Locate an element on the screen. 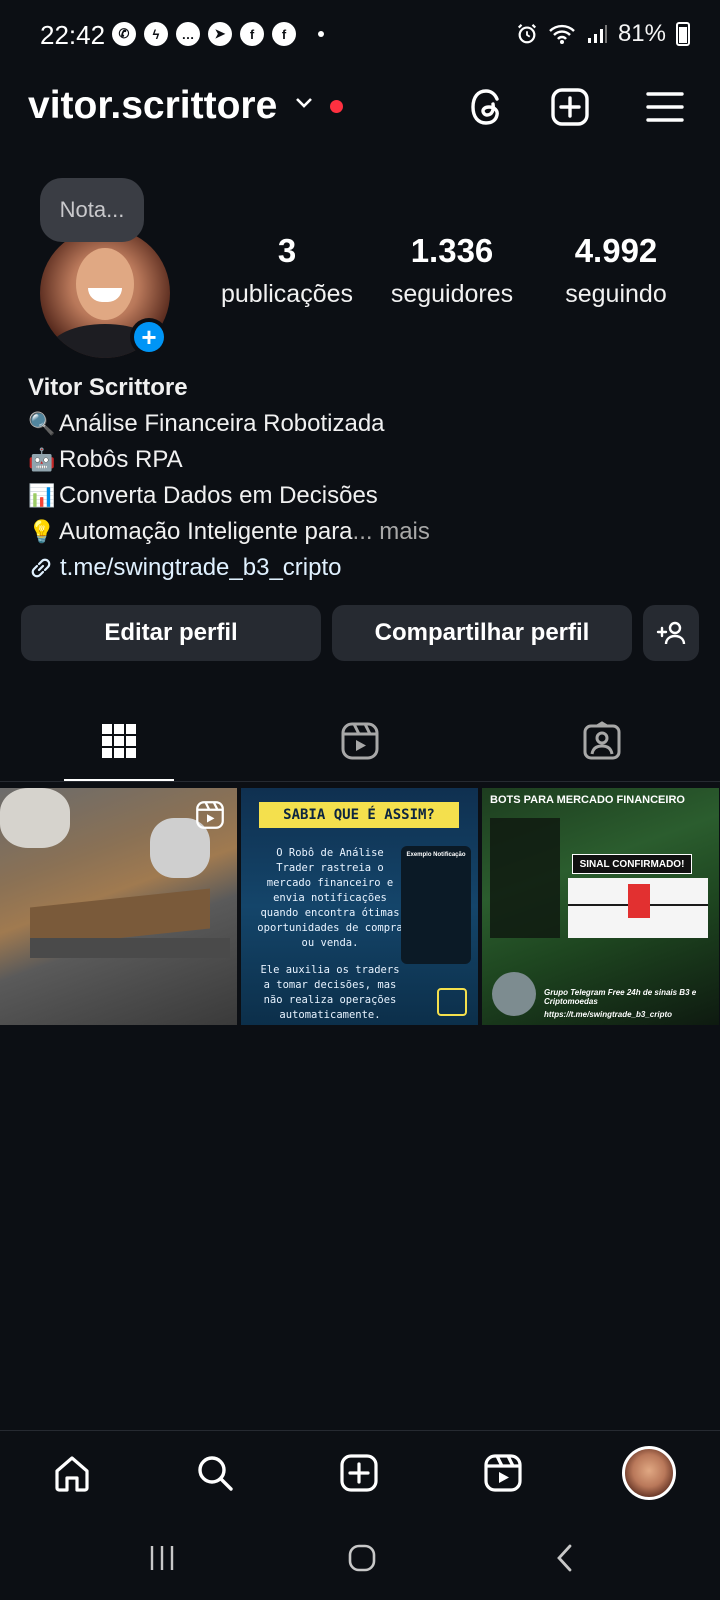  nav-search is located at coordinates (215, 1473).